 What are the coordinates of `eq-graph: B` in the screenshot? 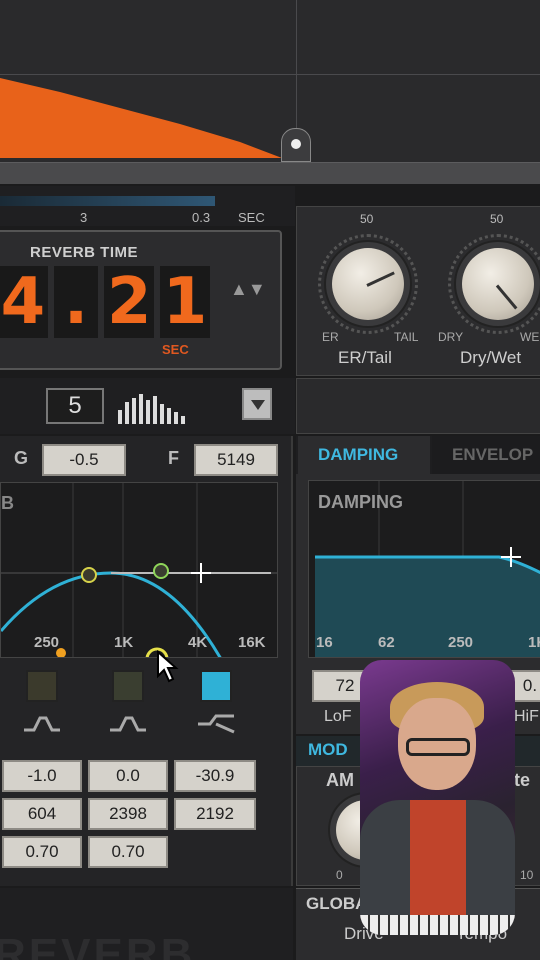 It's located at (139, 570).